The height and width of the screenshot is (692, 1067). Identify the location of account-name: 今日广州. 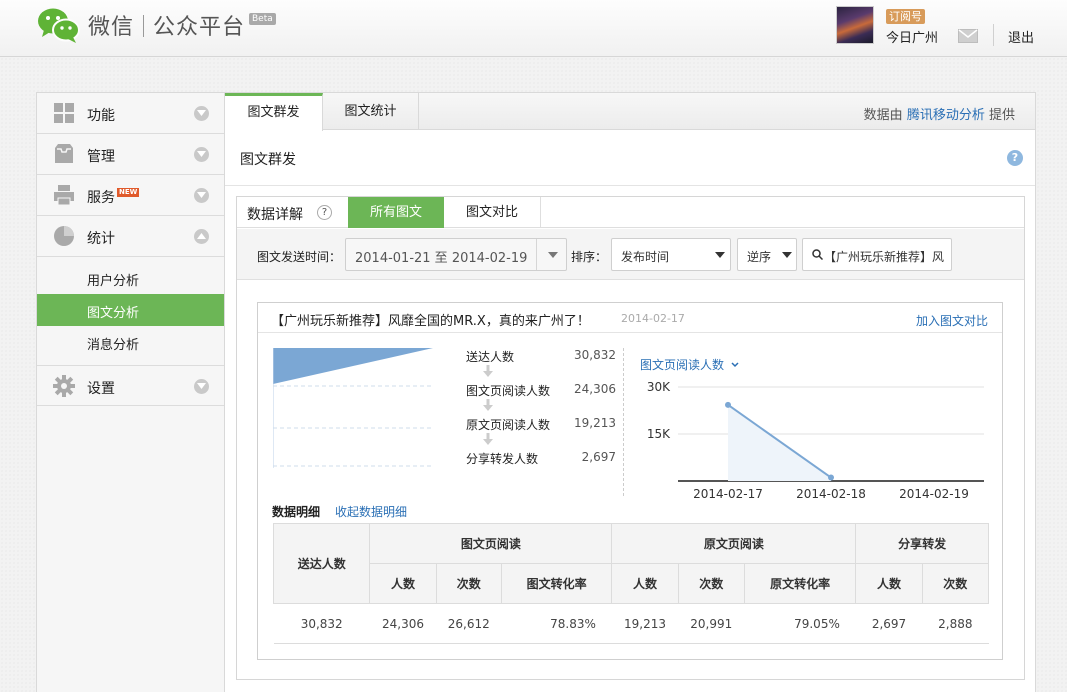
(912, 36).